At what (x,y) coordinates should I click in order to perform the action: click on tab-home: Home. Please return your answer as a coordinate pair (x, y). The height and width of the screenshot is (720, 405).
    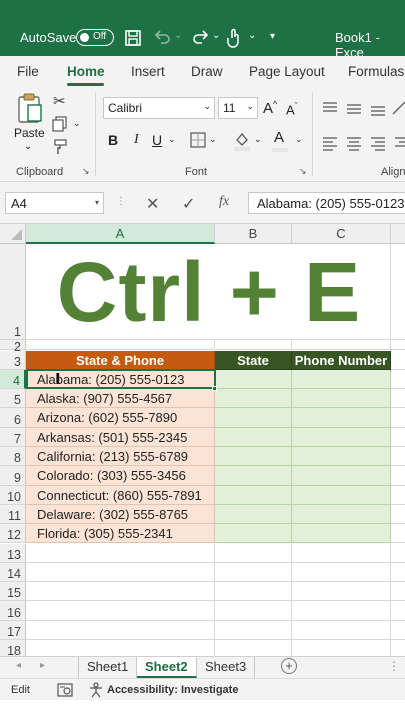
    Looking at the image, I should click on (86, 71).